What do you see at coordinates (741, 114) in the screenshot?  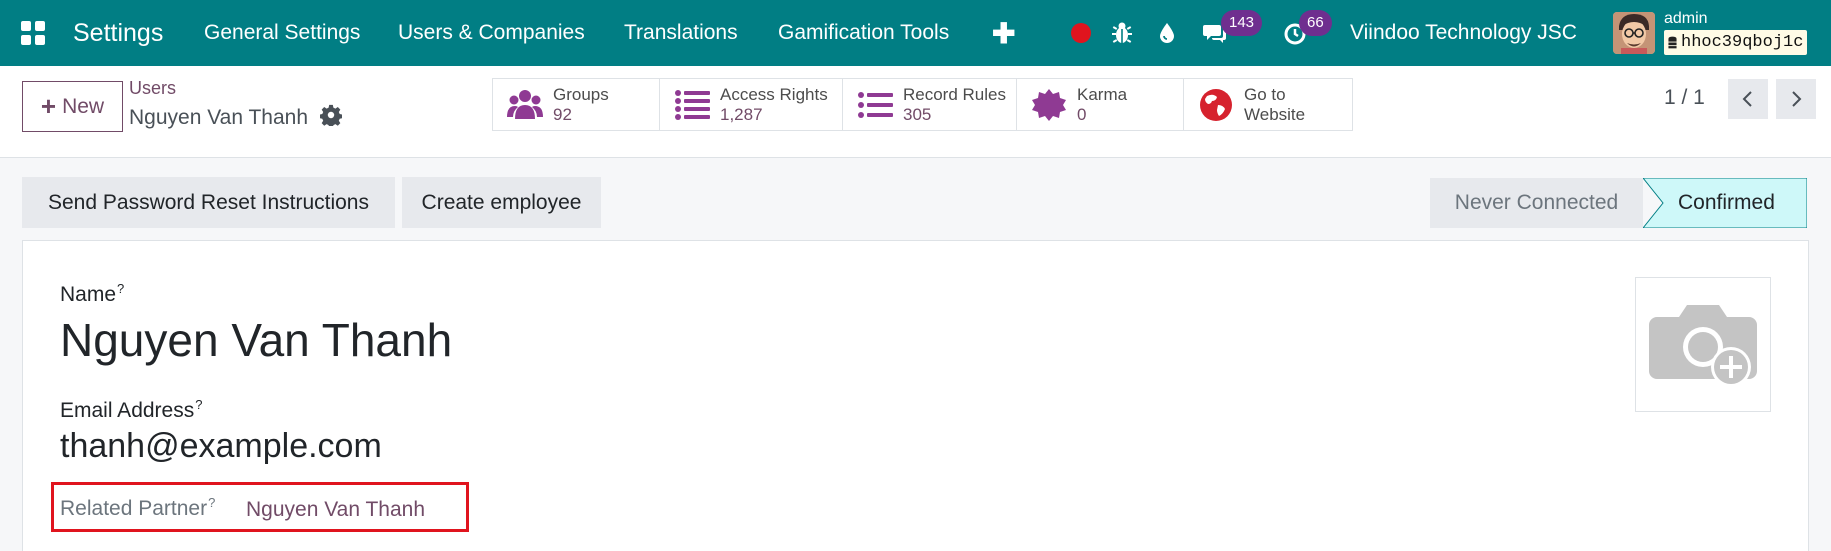 I see `access-rights-value: 1,287` at bounding box center [741, 114].